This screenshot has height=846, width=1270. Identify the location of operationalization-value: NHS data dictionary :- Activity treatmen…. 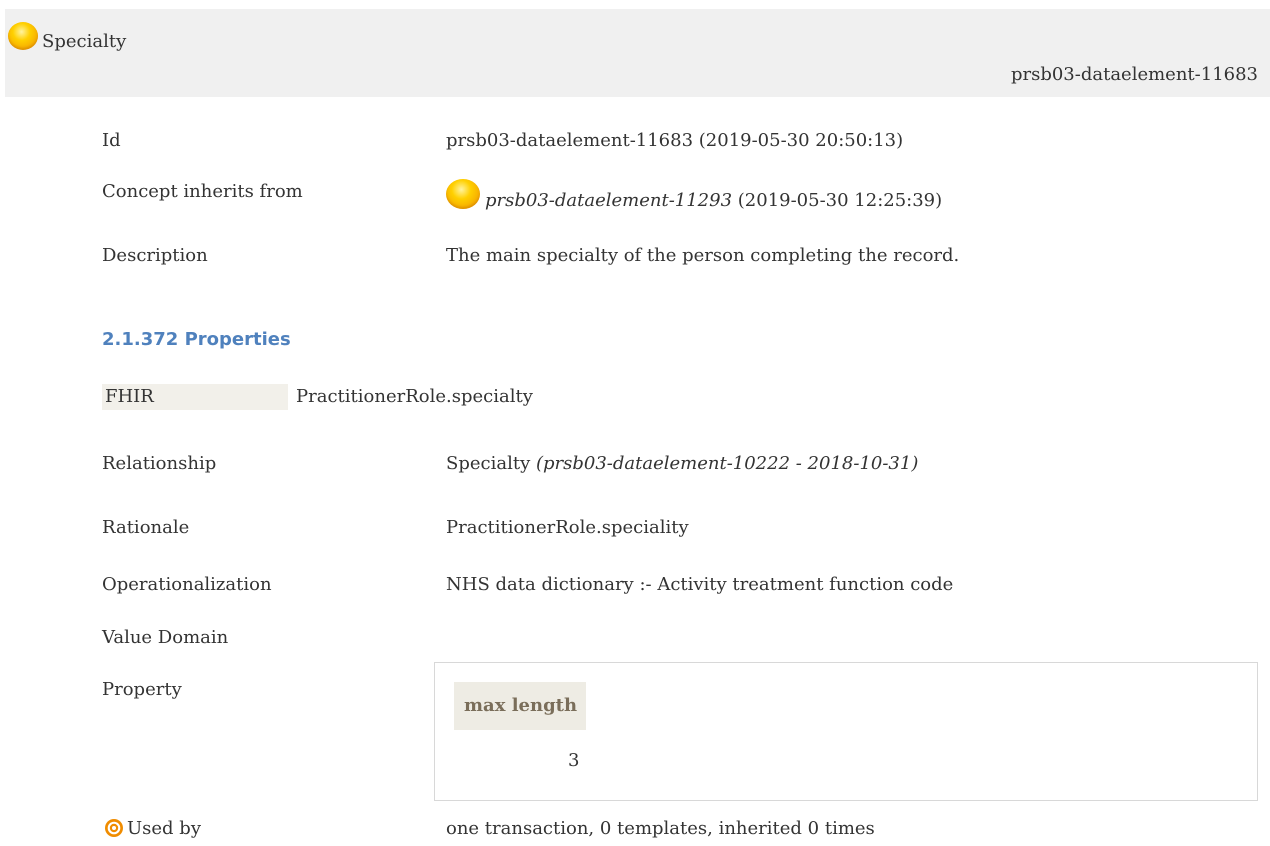
(700, 584).